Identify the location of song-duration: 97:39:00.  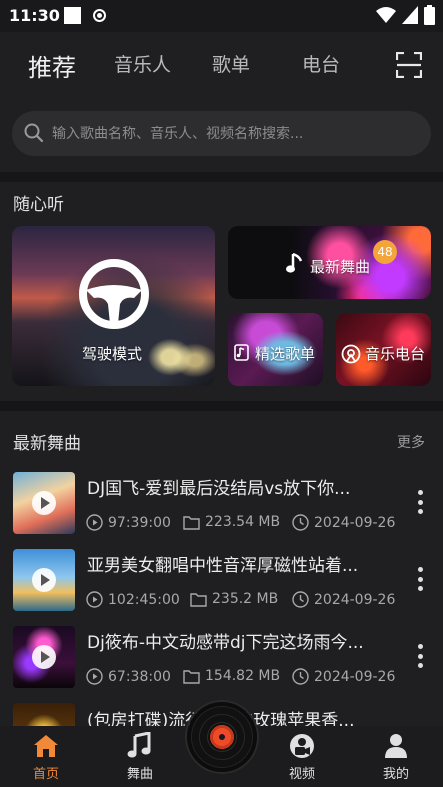
(128, 522).